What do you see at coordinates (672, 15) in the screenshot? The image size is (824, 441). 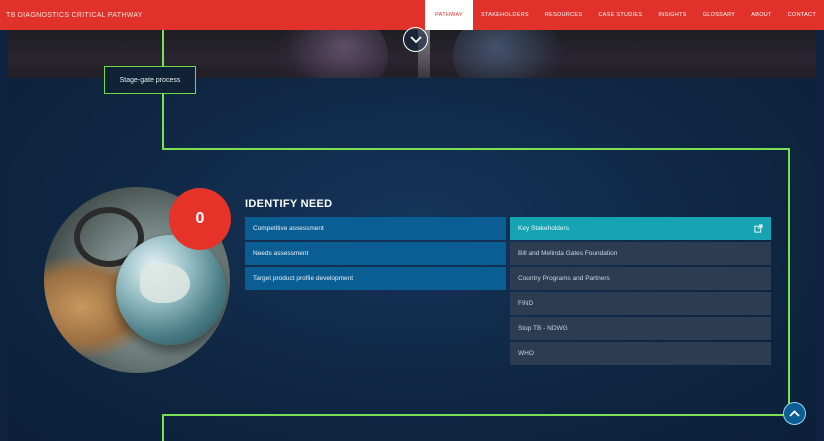 I see `nav-item-insights: INSIGHTS` at bounding box center [672, 15].